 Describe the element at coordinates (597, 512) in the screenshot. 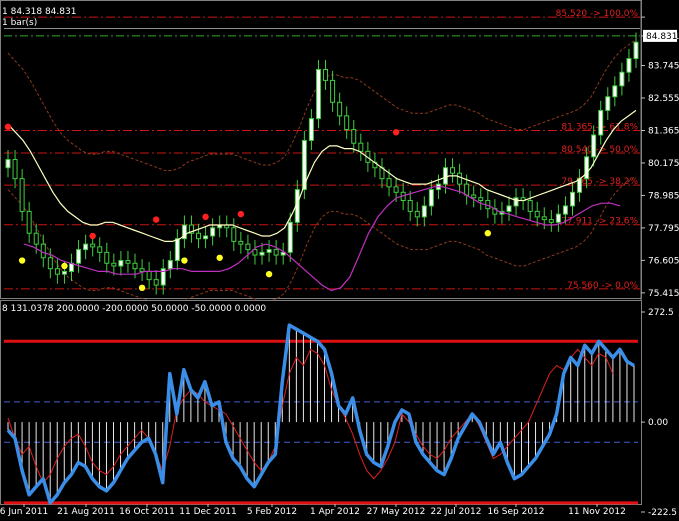

I see `x-tick-label: 11 Nov 2012` at that location.